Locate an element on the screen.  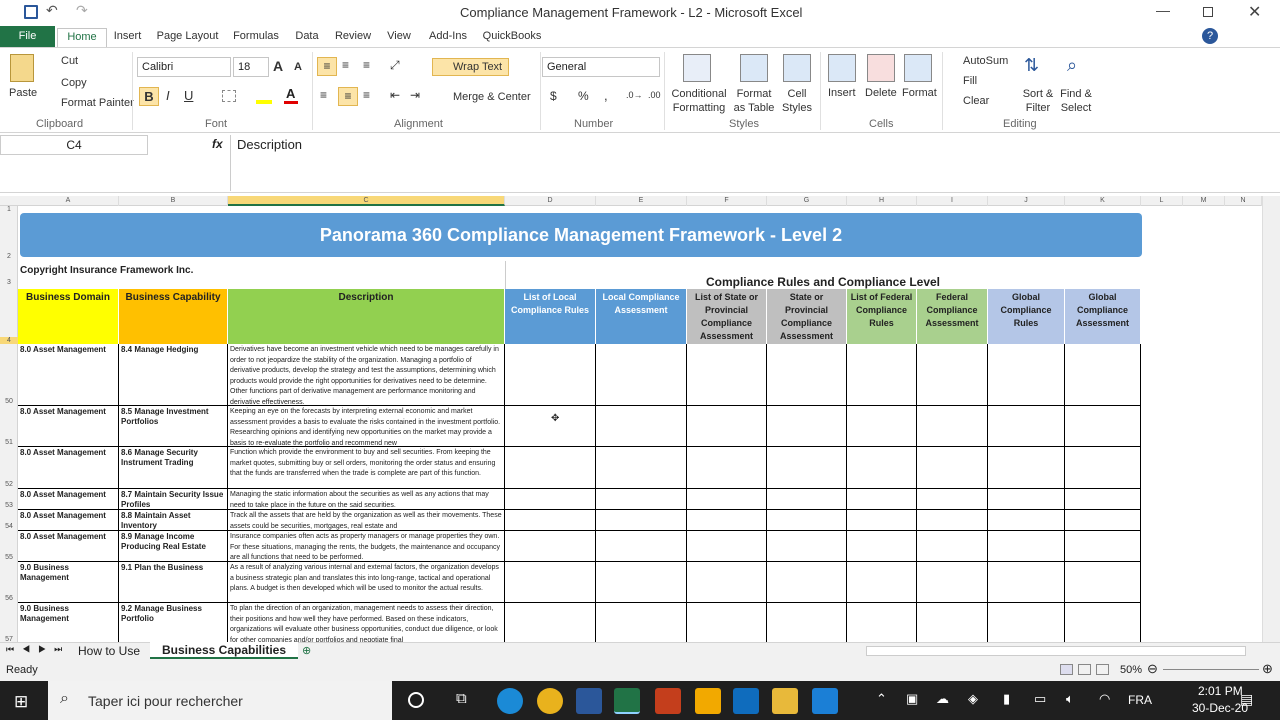
battery-icon: ▭ is located at coordinates (1040, 699).